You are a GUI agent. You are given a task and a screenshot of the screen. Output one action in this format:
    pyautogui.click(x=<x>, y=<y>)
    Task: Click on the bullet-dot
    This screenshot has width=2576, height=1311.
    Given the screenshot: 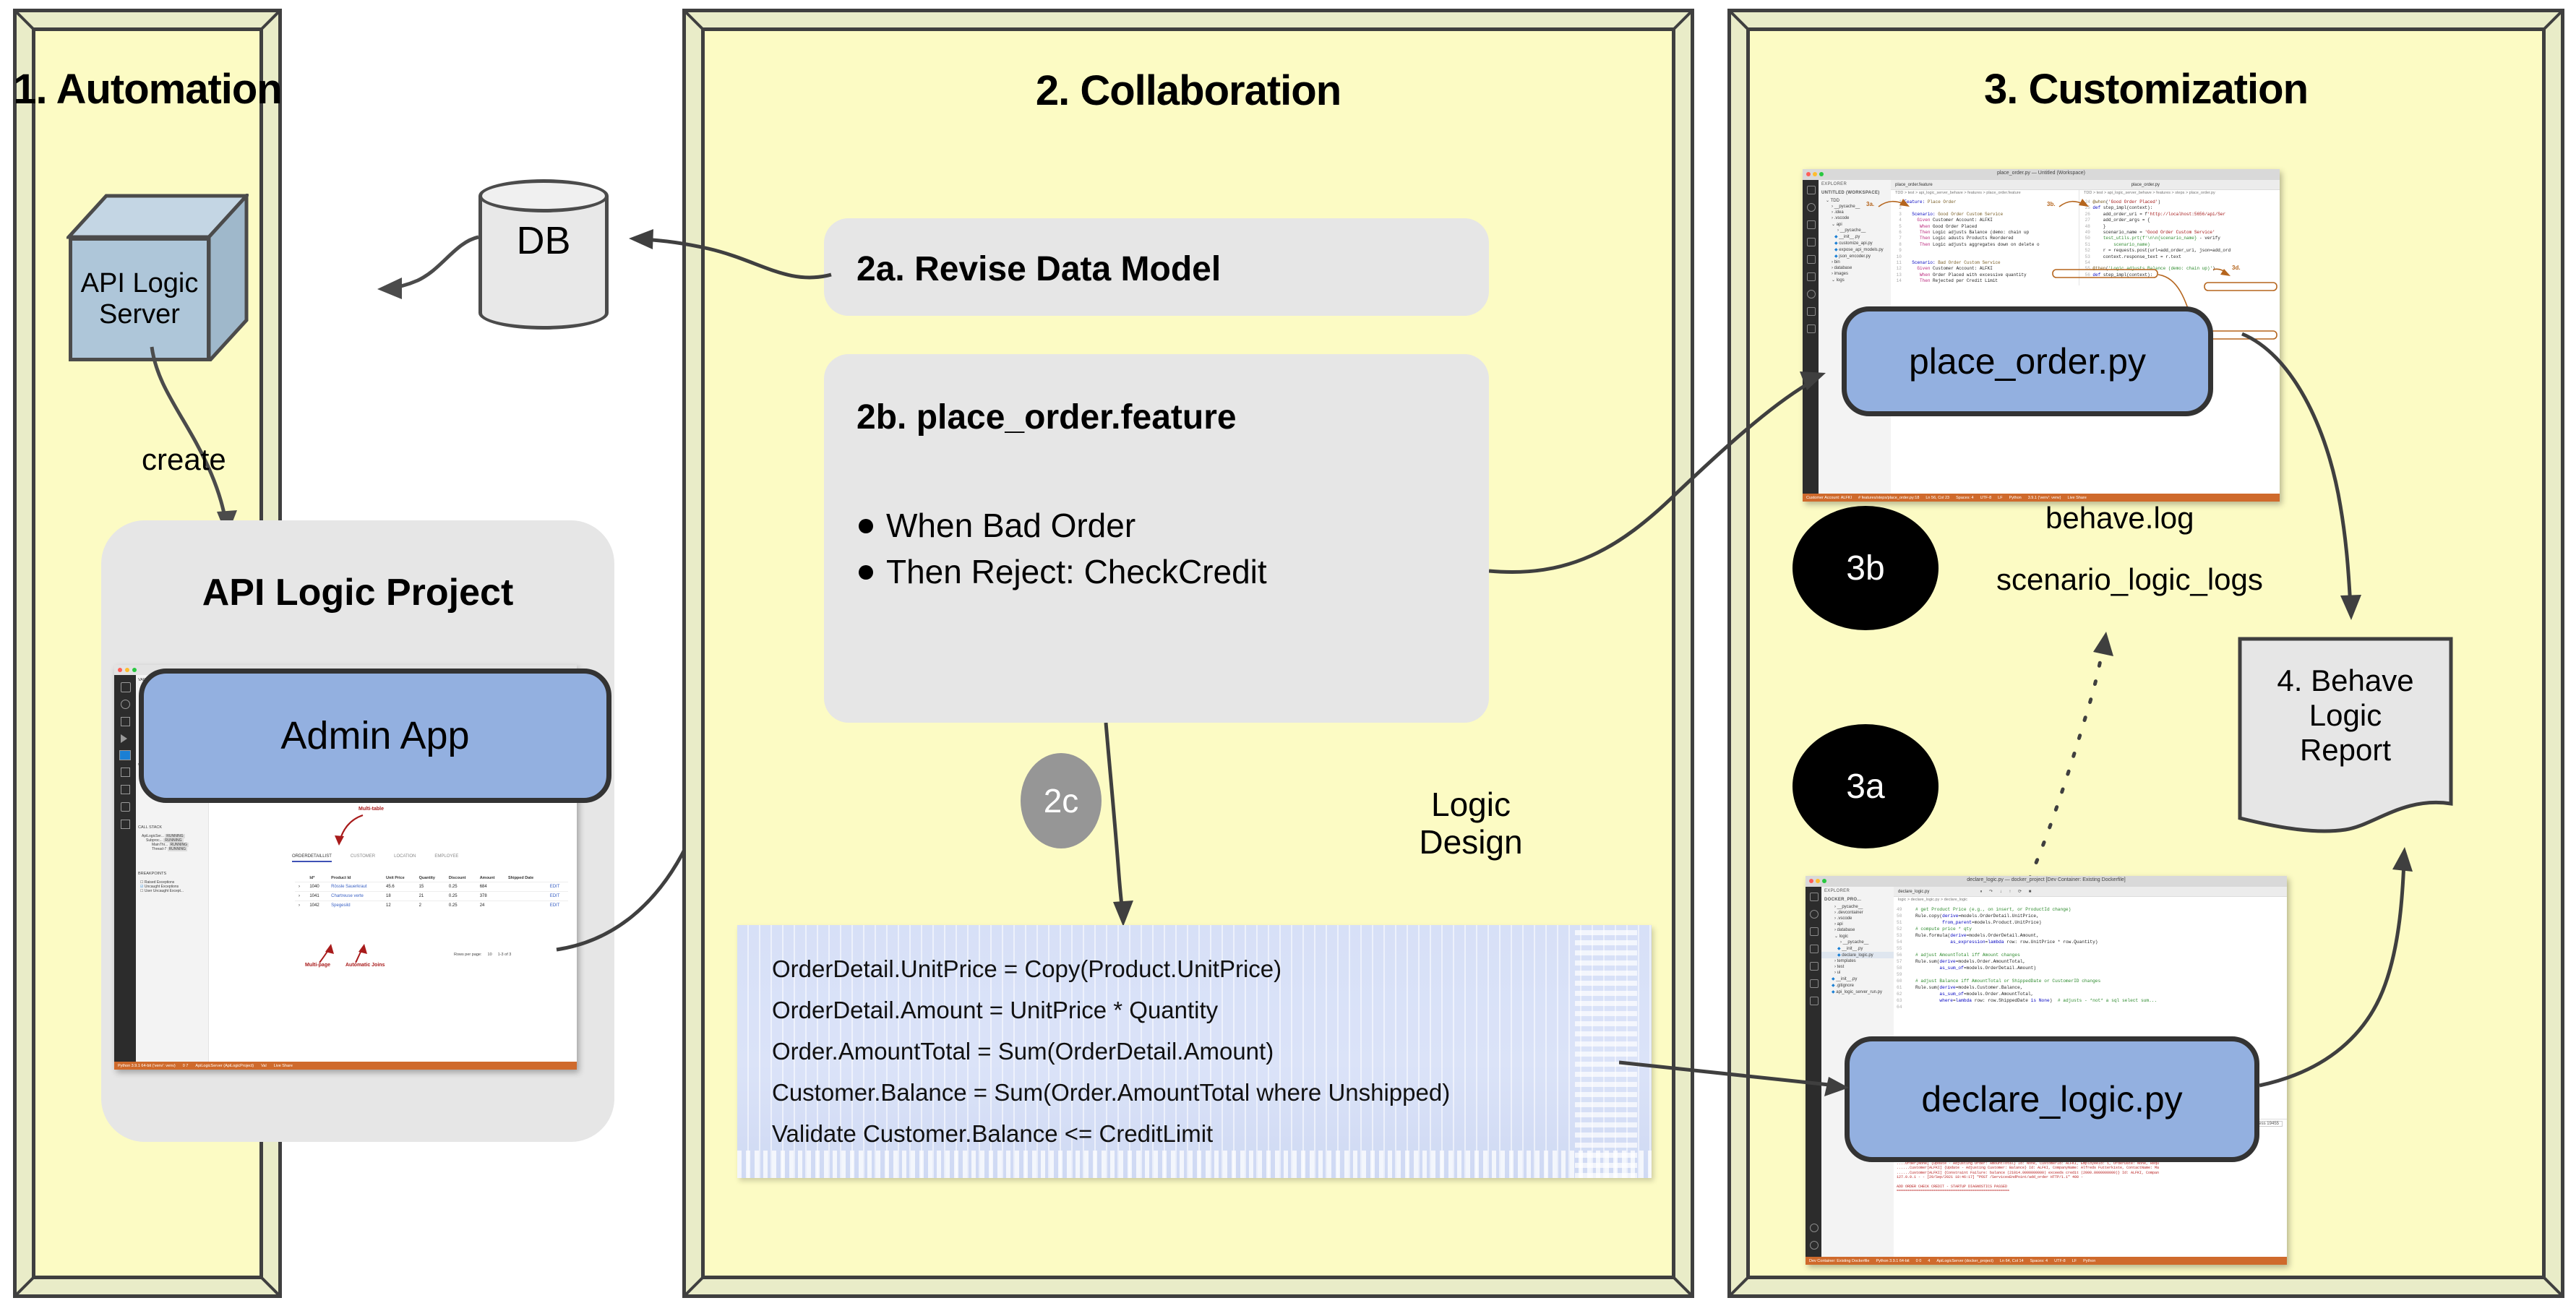 What is the action you would take?
    pyautogui.click(x=866, y=526)
    